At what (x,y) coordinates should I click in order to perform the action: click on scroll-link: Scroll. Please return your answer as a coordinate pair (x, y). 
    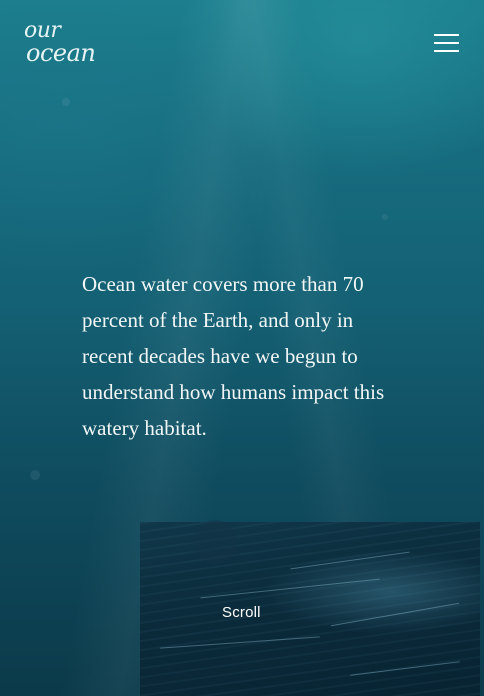
    Looking at the image, I should click on (241, 612).